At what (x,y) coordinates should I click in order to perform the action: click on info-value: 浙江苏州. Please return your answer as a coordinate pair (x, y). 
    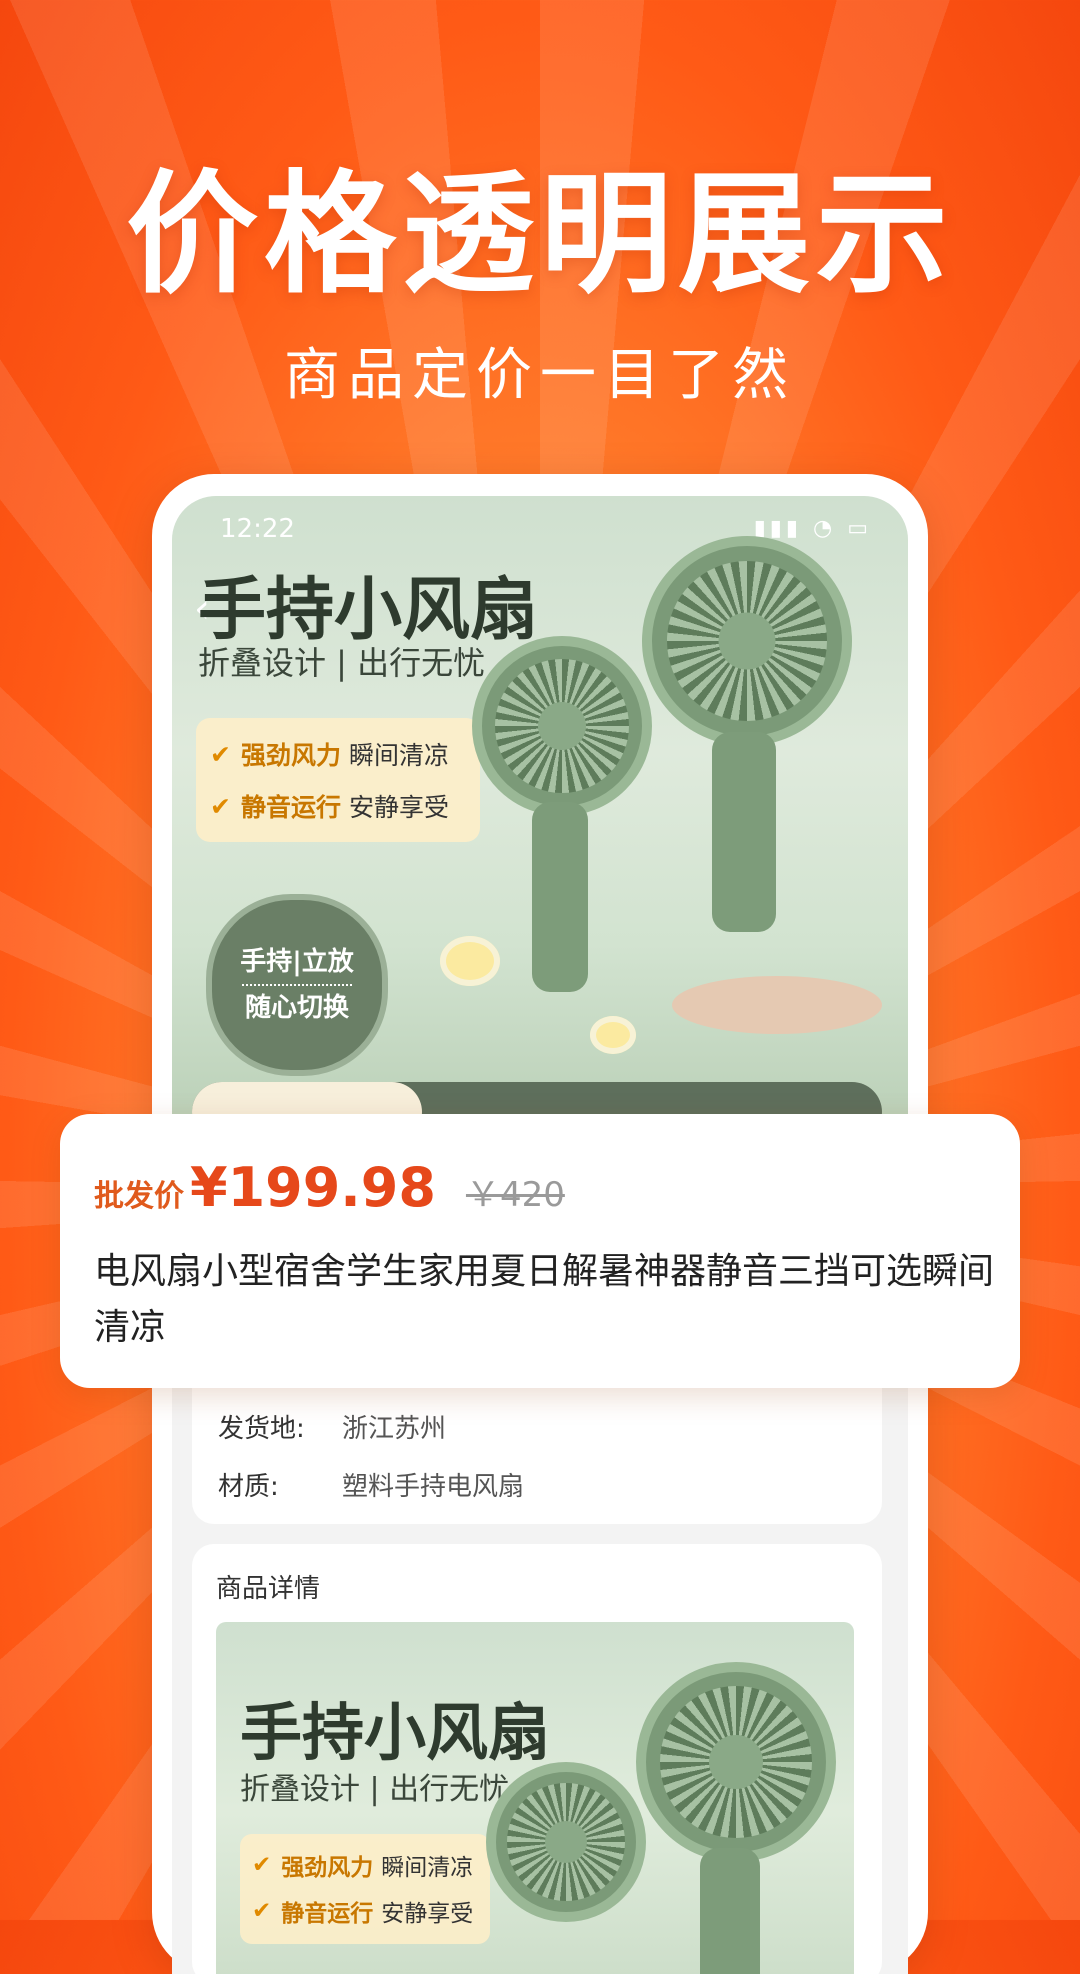
    Looking at the image, I should click on (394, 1429).